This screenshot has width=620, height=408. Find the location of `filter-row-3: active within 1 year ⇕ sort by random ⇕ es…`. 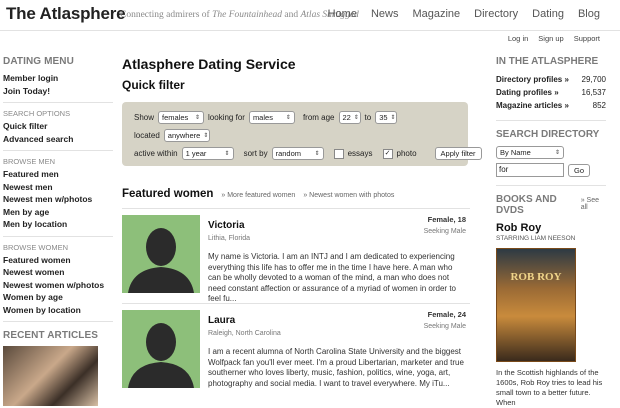

filter-row-3: active within 1 year ⇕ sort by random ⇕ es… is located at coordinates (308, 153).